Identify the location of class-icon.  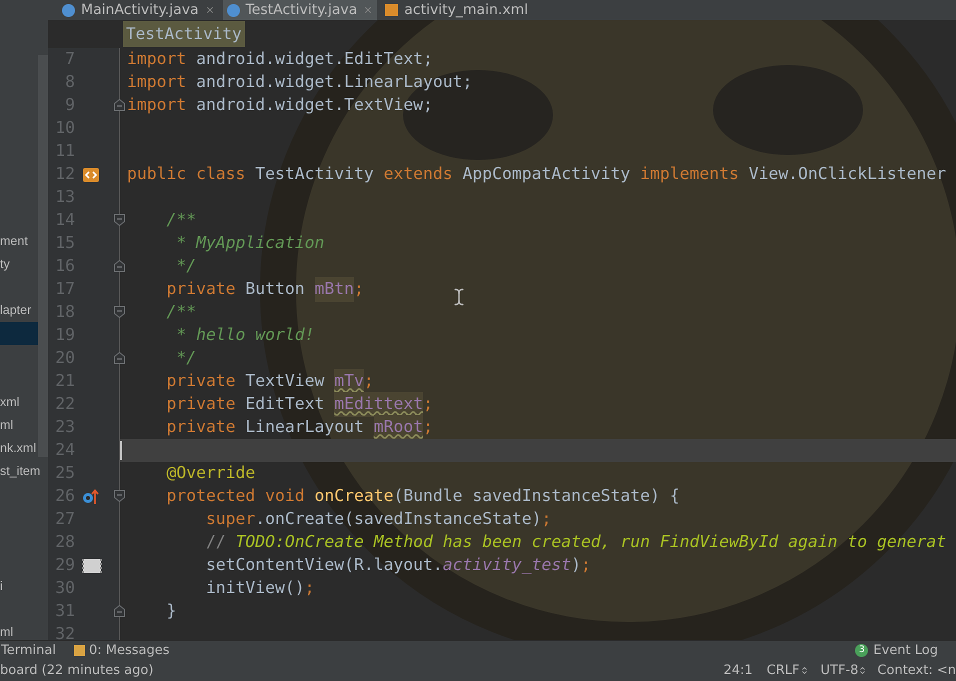
(91, 174).